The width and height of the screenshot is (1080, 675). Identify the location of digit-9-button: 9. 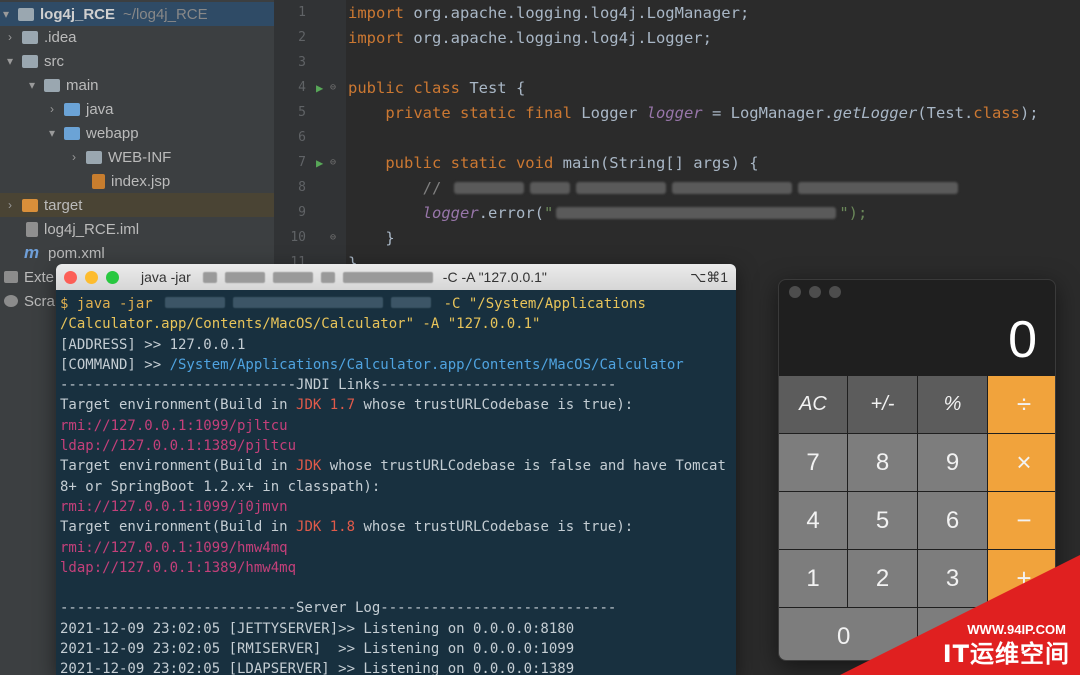
(952, 462).